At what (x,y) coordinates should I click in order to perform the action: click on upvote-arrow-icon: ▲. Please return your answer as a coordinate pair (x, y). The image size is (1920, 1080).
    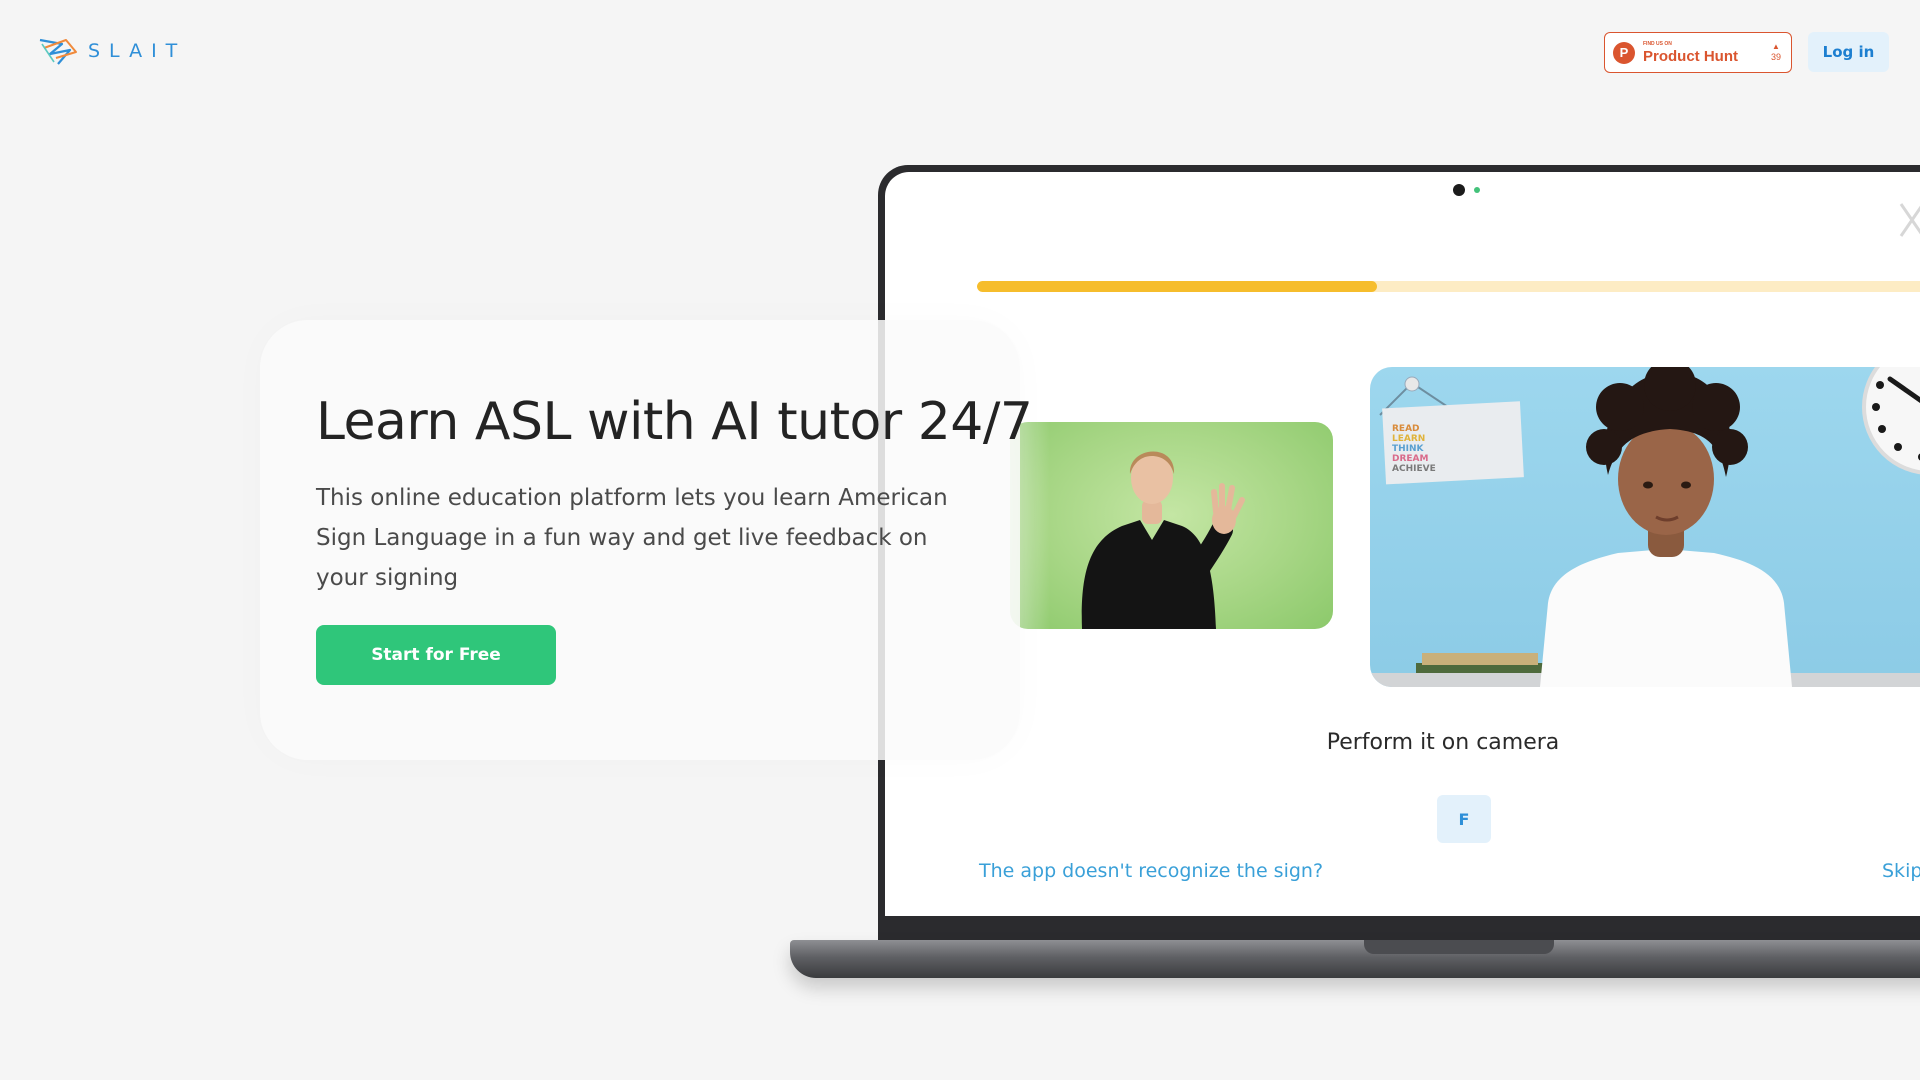
    Looking at the image, I should click on (1776, 46).